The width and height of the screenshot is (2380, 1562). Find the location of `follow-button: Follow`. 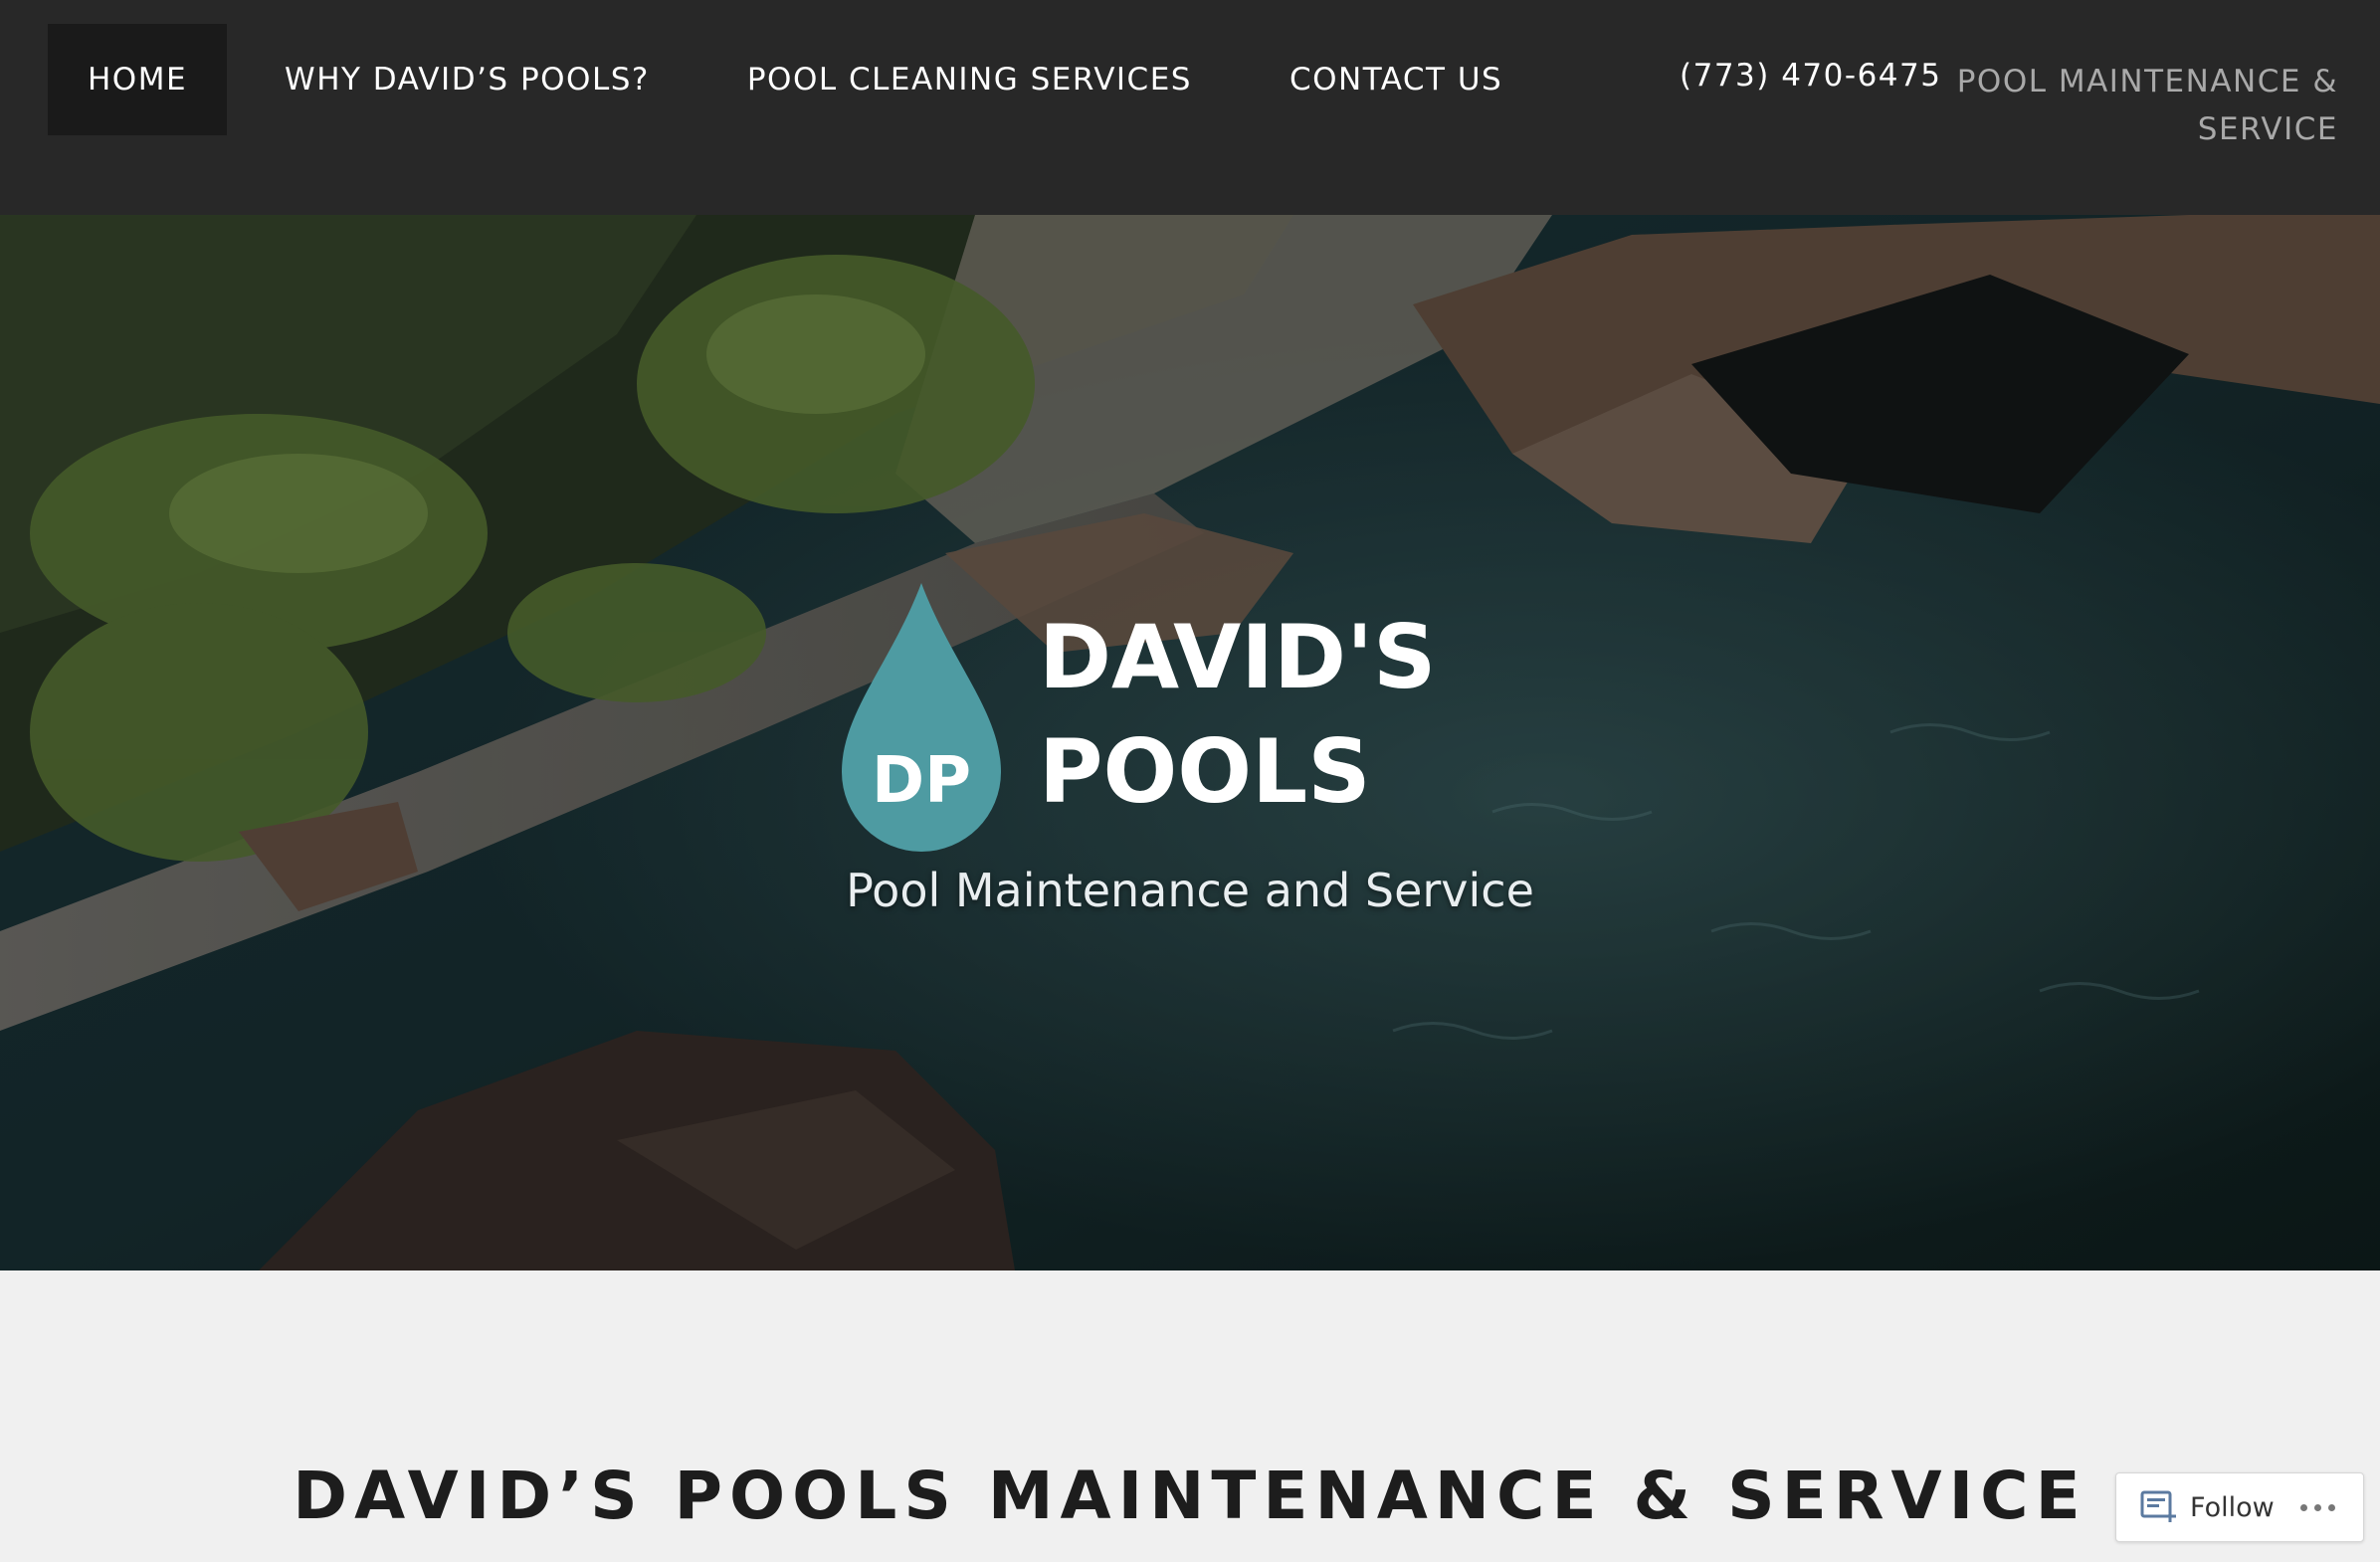

follow-button: Follow is located at coordinates (2207, 1507).